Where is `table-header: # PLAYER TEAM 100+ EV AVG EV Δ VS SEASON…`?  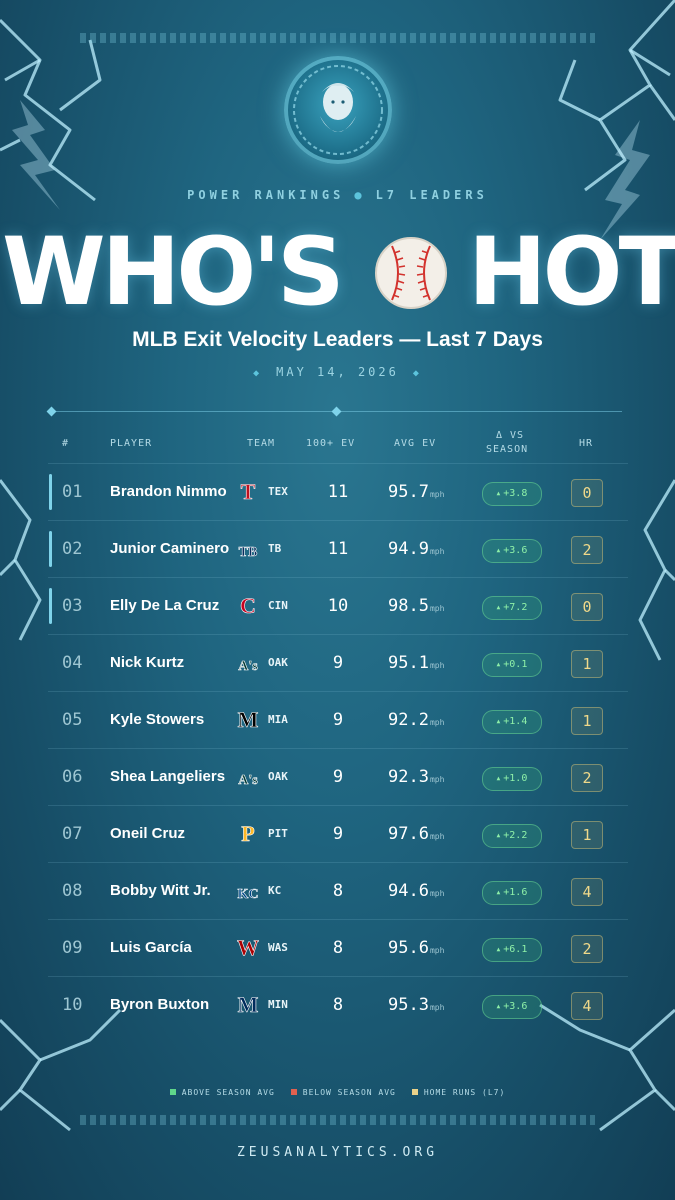 table-header: # PLAYER TEAM 100+ EV AVG EV Δ VS SEASON… is located at coordinates (338, 445).